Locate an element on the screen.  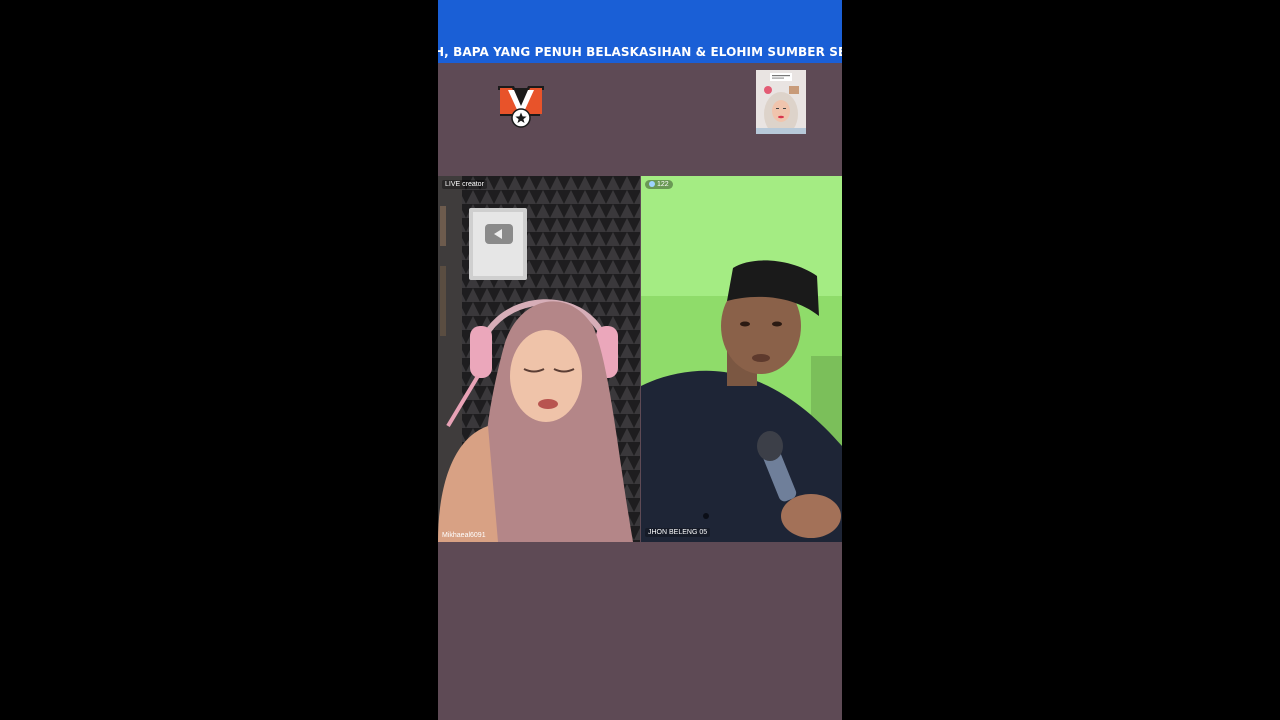
profile-thumbnail is located at coordinates (781, 102).